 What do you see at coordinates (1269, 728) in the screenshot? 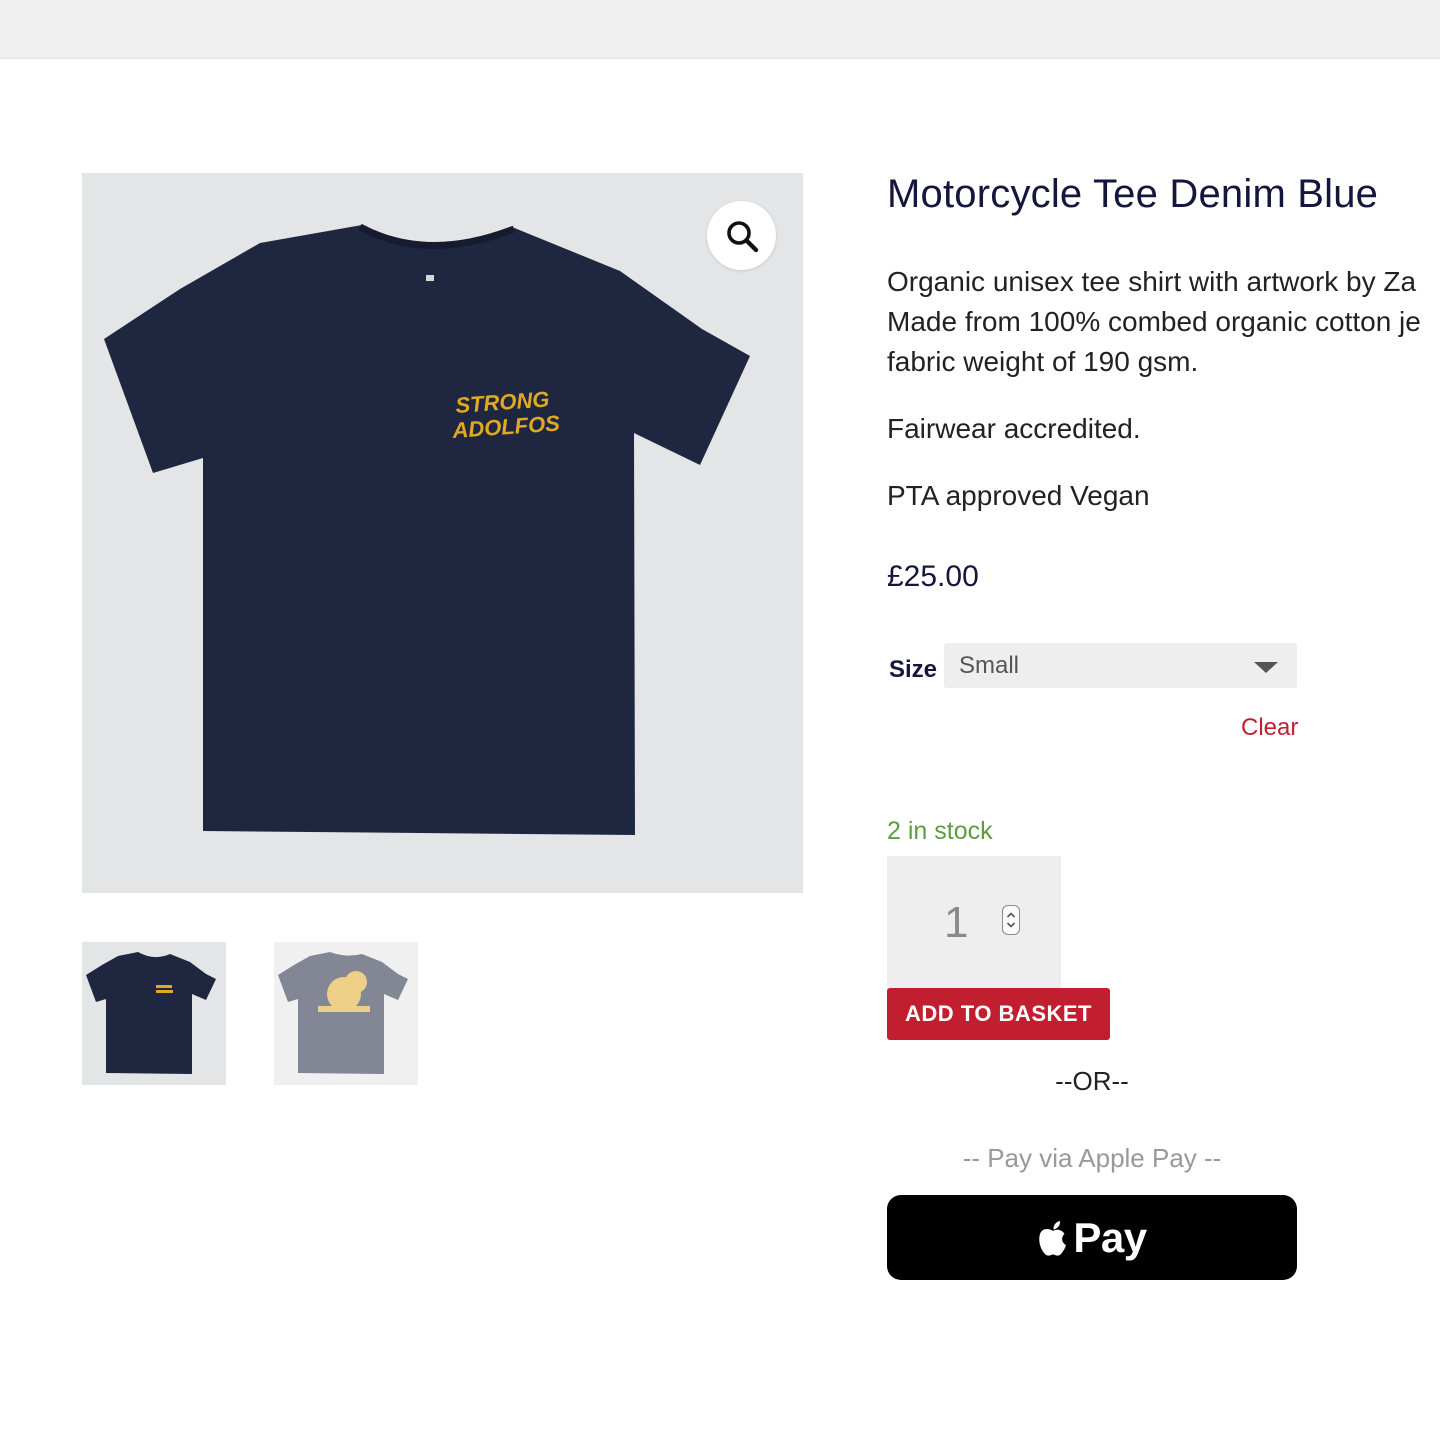
I see `clear-selection-link: Clear` at bounding box center [1269, 728].